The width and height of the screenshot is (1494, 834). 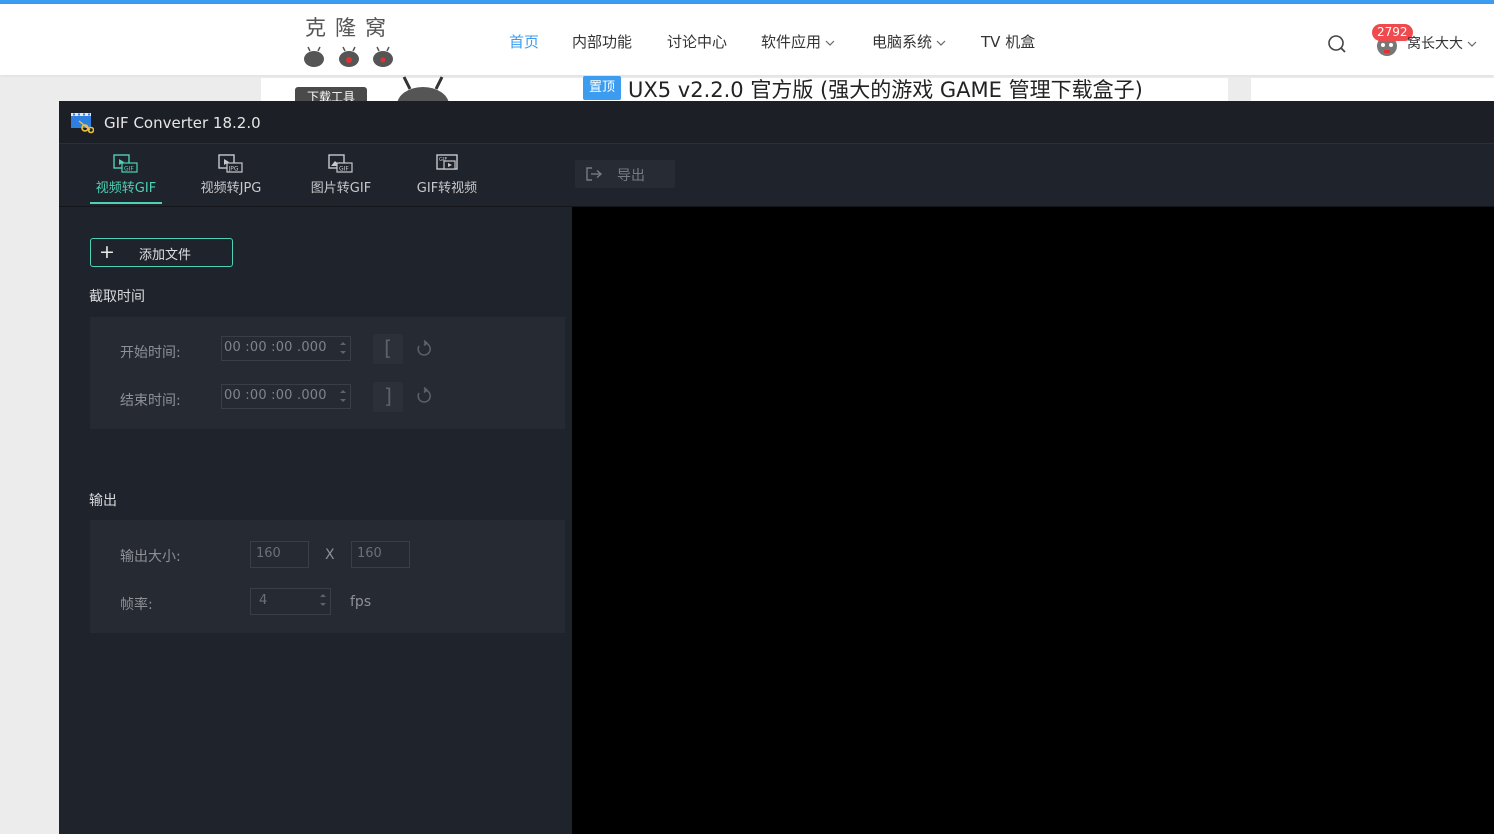 I want to click on start-time-label: 开始时间:, so click(x=150, y=353).